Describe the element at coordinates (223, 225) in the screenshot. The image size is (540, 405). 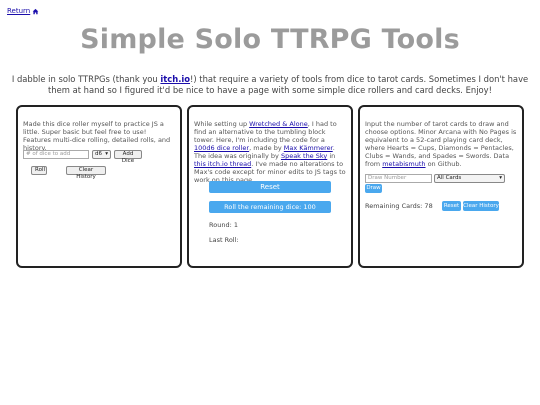
I see `round-counter: Round: 1` at that location.